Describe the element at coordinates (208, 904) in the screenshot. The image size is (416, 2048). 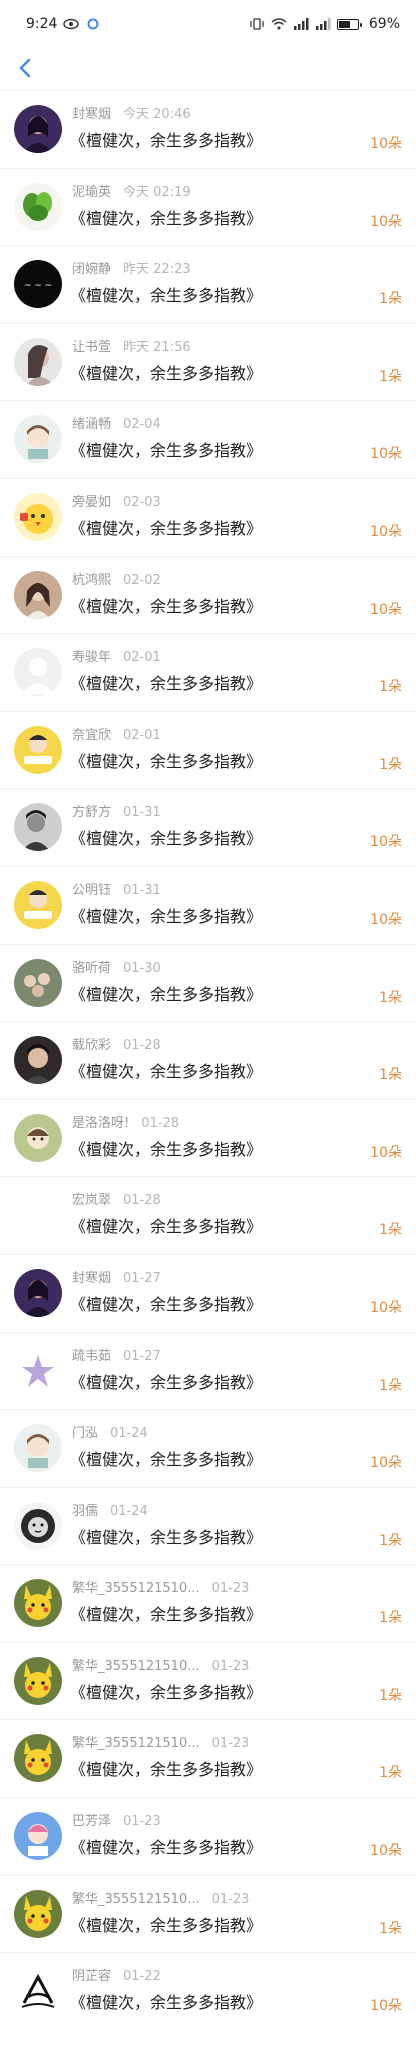
I see `list-item: 公明钰 01-31 《檀健次，余生多多指教》 10朵` at that location.